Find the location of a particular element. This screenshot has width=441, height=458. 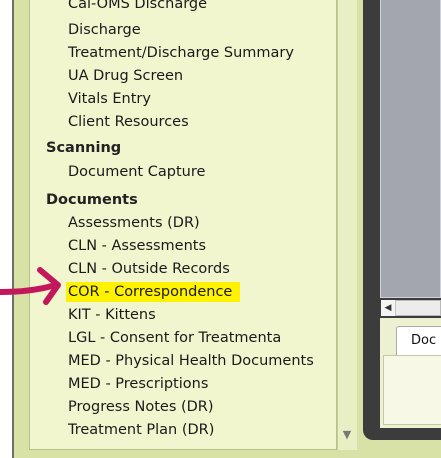

nav-item-treatment-plan-dr: Treatment Plan (DR) is located at coordinates (141, 430).